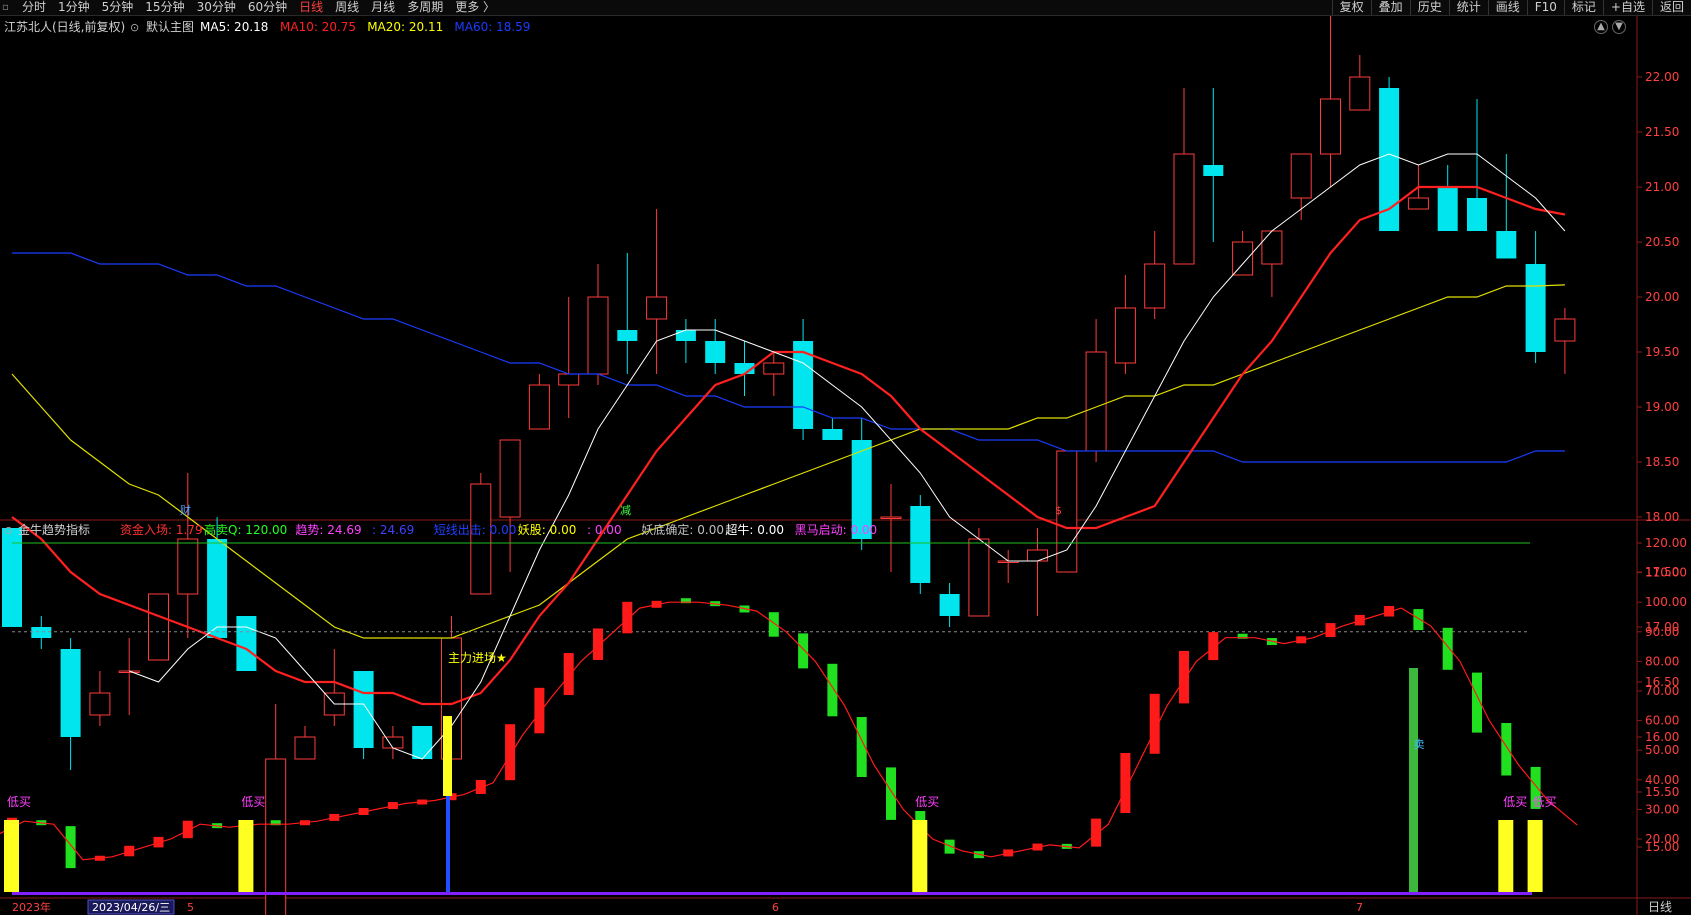 This screenshot has height=915, width=1691. What do you see at coordinates (118, 7) in the screenshot?
I see `tab-2: 5分钟` at bounding box center [118, 7].